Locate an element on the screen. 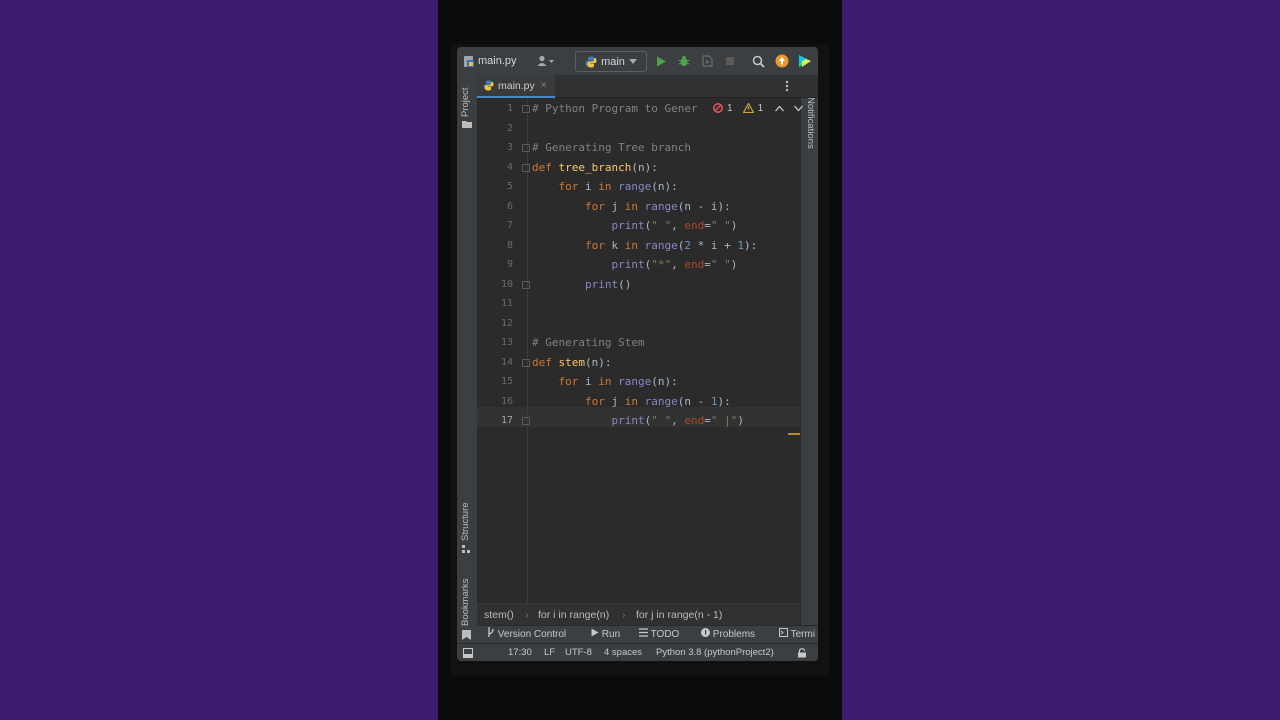 This screenshot has width=1280, height=720. notifications-tool-button: Notifications is located at coordinates (810, 123).